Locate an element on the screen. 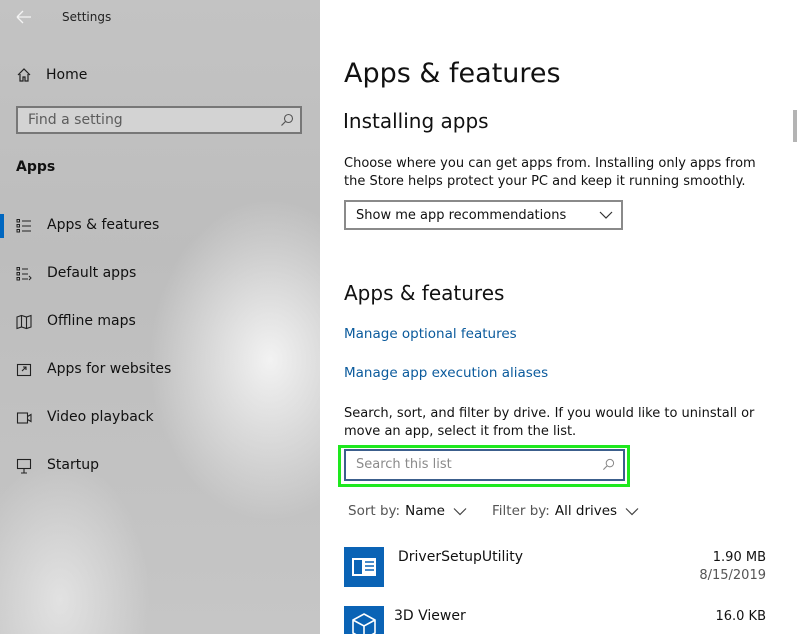 The width and height of the screenshot is (801, 634). sort-by-dropdown: Sort by: Name is located at coordinates (407, 511).